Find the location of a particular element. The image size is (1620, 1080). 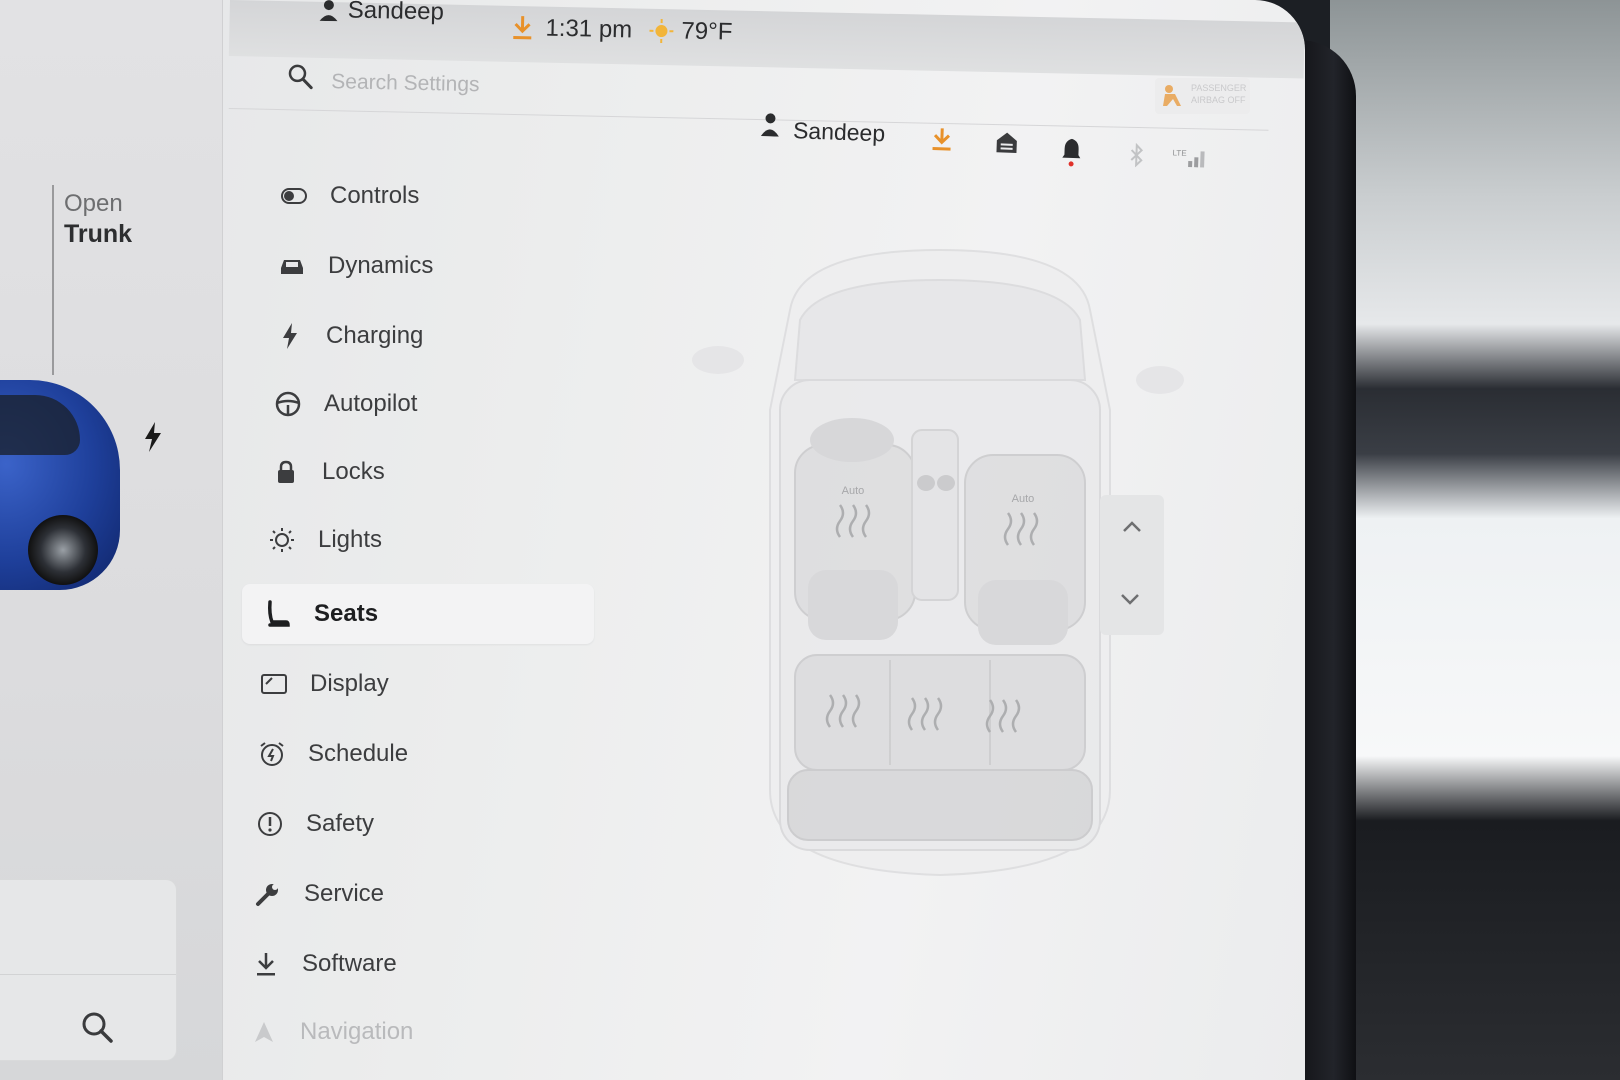

menu-label: Controls is located at coordinates (375, 195).